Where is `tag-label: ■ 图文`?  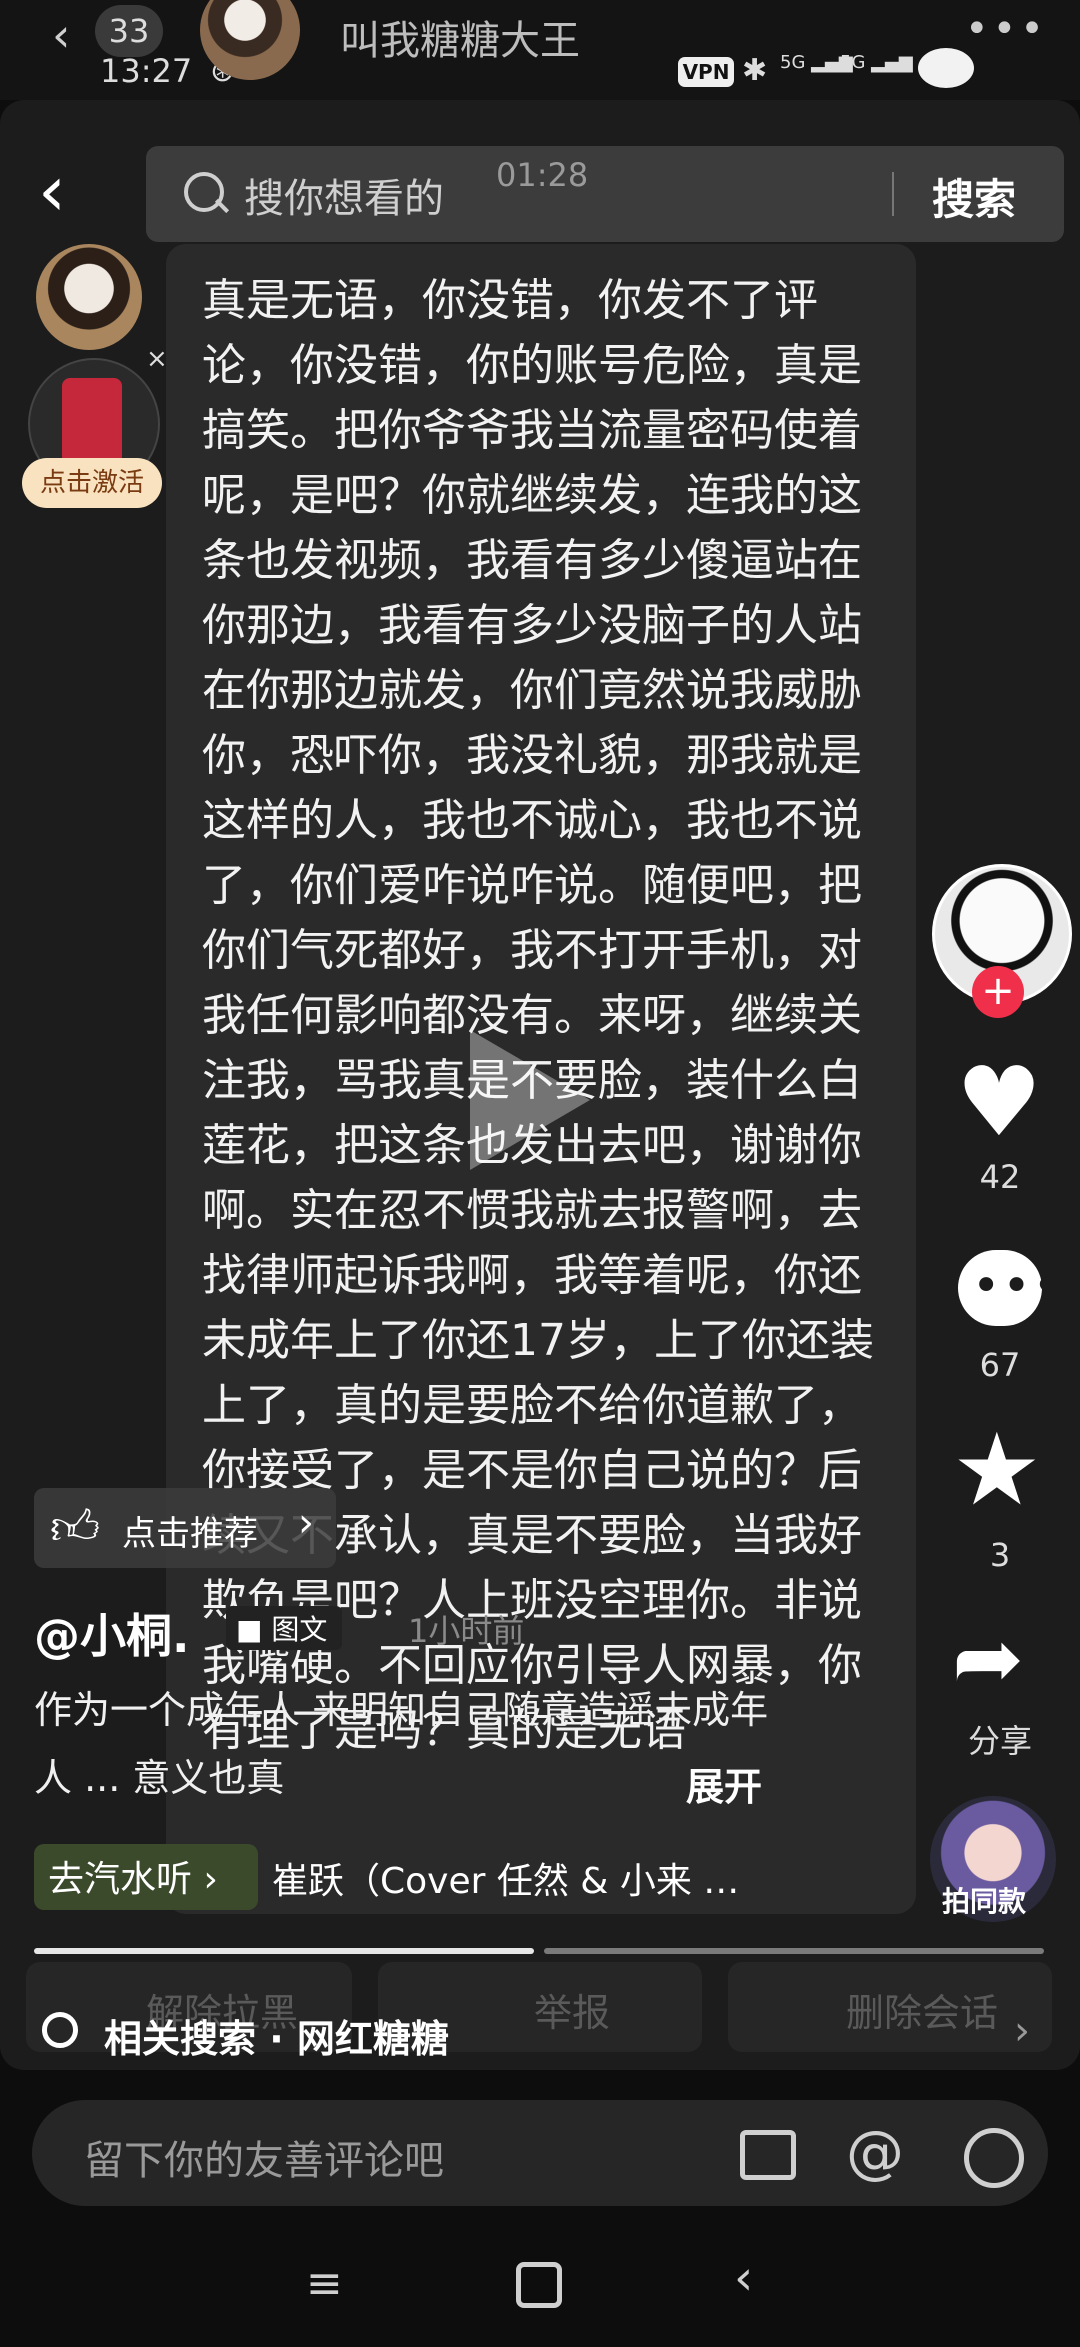
tag-label: ■ 图文 is located at coordinates (282, 1629).